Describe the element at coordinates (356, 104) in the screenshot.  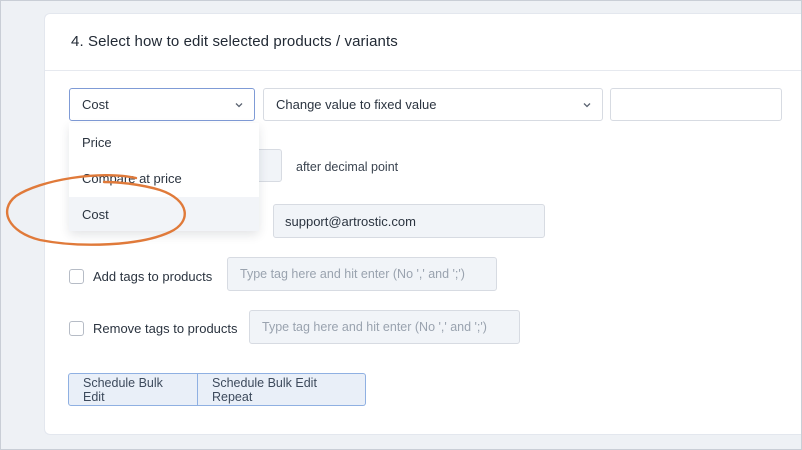
I see `action-select-value: Change value to fixed value` at that location.